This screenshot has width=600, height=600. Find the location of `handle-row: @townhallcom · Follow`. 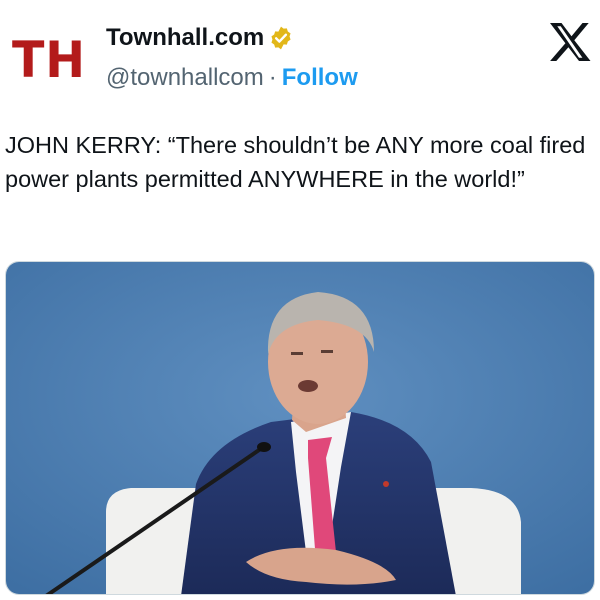

handle-row: @townhallcom · Follow is located at coordinates (232, 78).